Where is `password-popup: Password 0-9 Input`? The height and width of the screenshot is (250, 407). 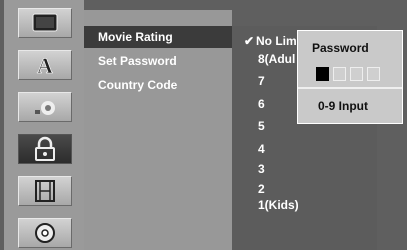 password-popup: Password 0-9 Input is located at coordinates (350, 77).